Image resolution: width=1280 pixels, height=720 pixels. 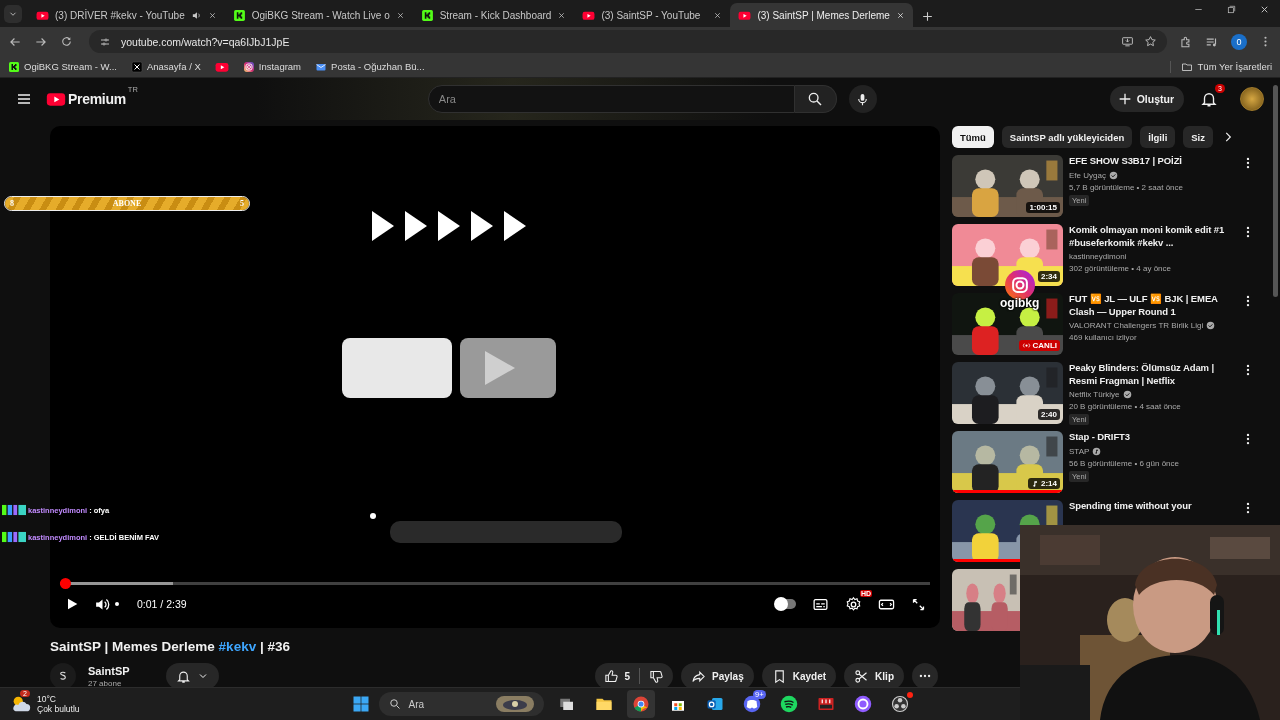 What do you see at coordinates (1252, 99) in the screenshot?
I see `account-avatar` at bounding box center [1252, 99].